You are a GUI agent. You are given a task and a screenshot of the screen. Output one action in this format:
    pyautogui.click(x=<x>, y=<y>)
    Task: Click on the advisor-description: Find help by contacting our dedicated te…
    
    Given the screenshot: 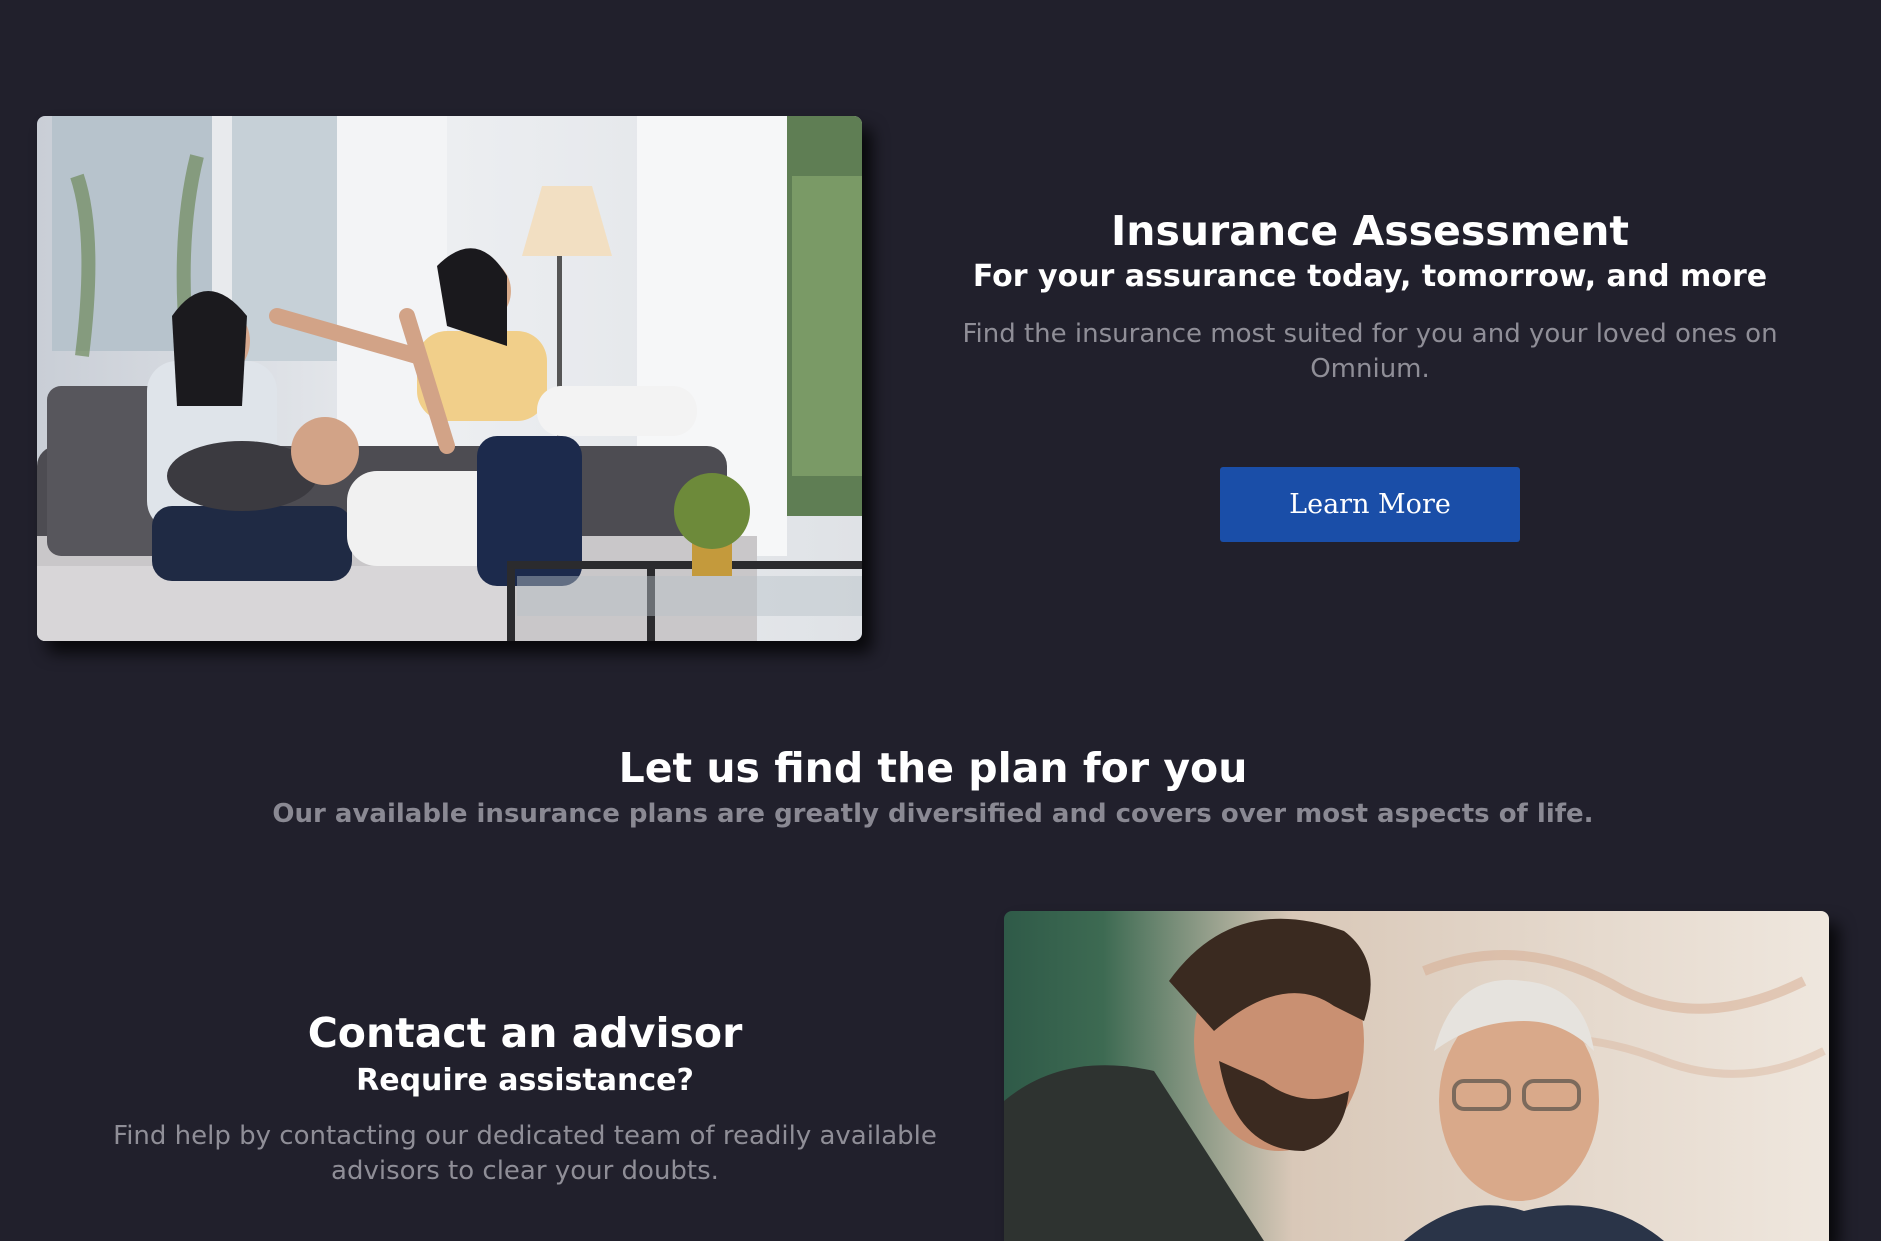 What is the action you would take?
    pyautogui.click(x=525, y=1153)
    